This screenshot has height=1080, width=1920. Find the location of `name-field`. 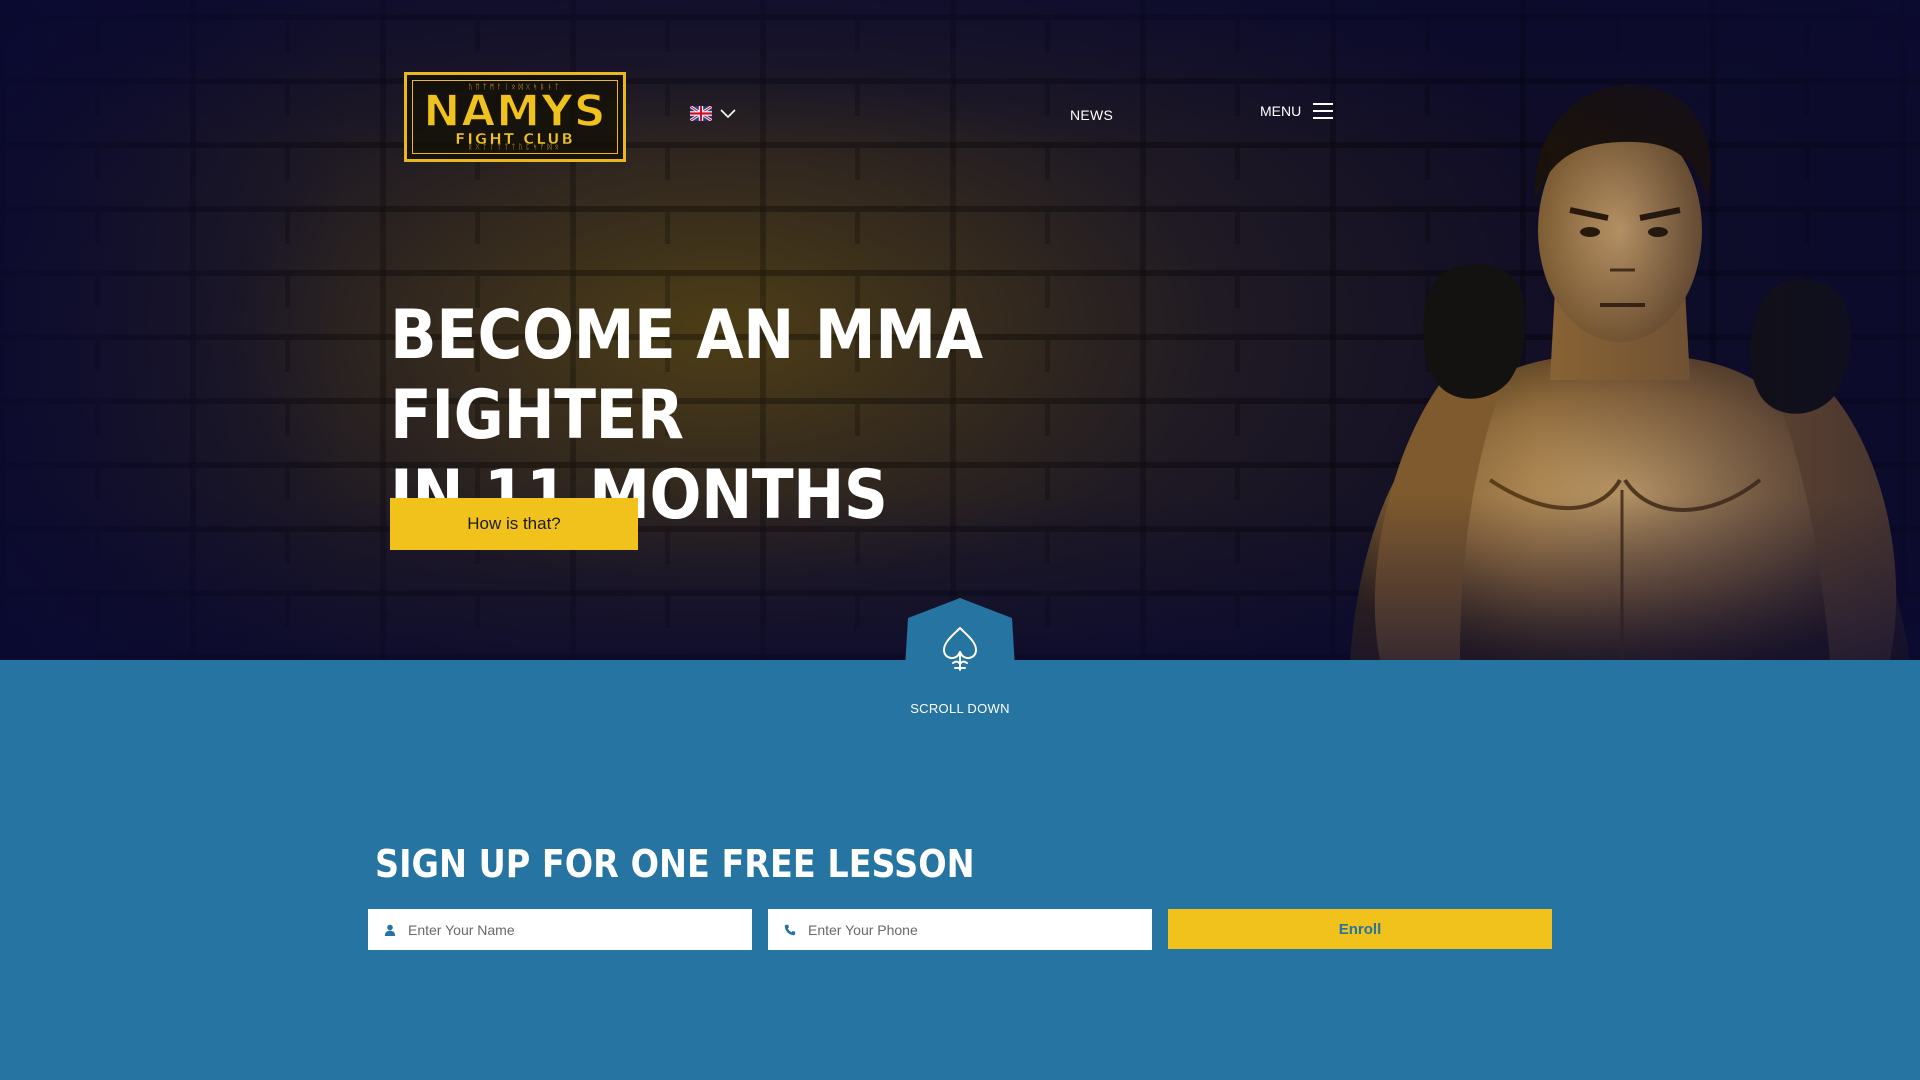

name-field is located at coordinates (560, 929).